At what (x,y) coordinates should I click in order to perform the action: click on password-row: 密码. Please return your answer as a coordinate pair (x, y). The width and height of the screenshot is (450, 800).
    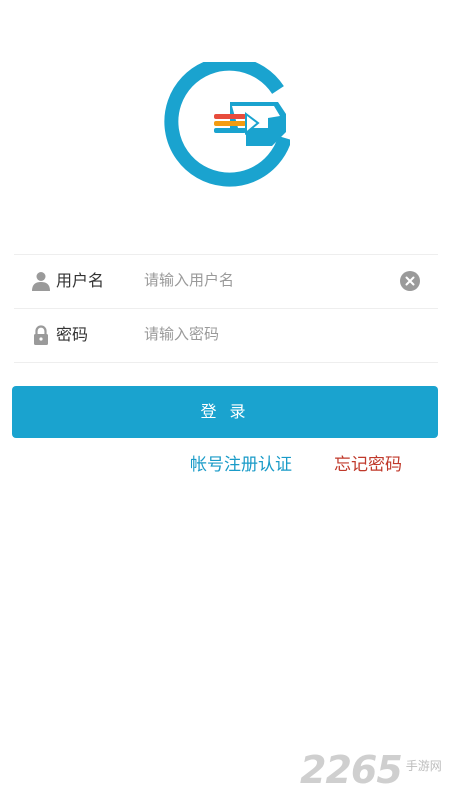
    Looking at the image, I should click on (226, 335).